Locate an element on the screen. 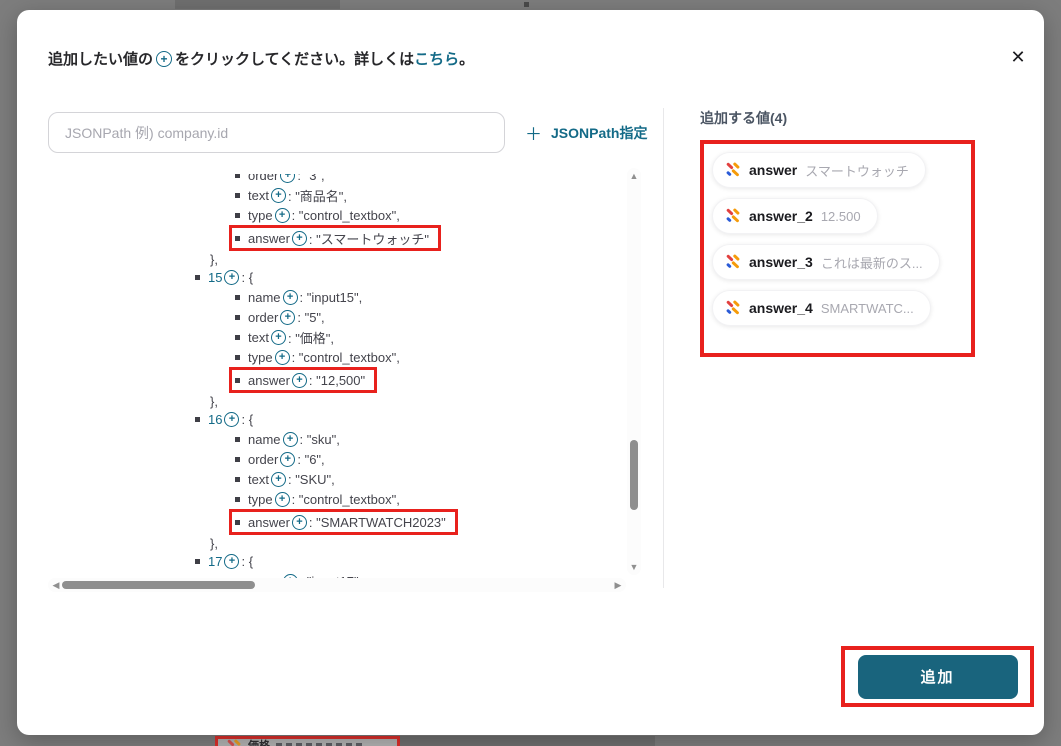  tree-row: answer +: "スマートウォッチ" is located at coordinates (337, 238).